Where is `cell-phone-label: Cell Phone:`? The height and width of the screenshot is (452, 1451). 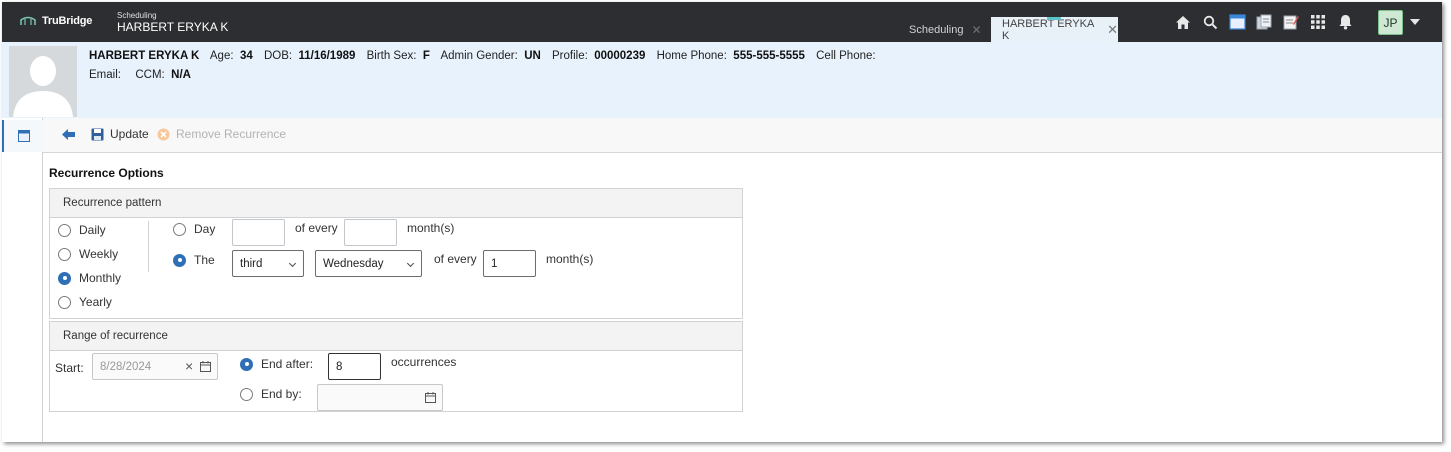
cell-phone-label: Cell Phone: is located at coordinates (846, 56).